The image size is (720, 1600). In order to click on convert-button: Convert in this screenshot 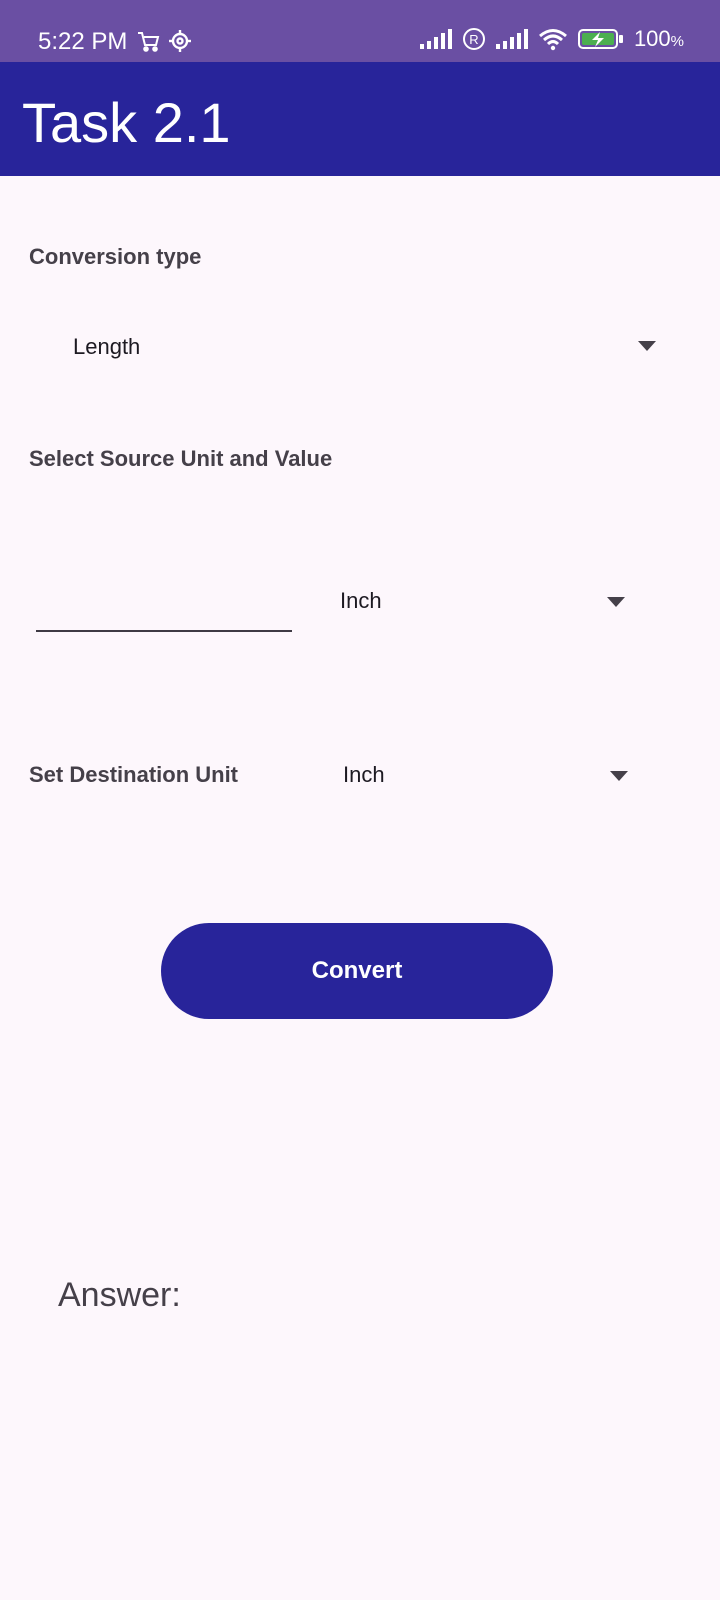, I will do `click(357, 971)`.